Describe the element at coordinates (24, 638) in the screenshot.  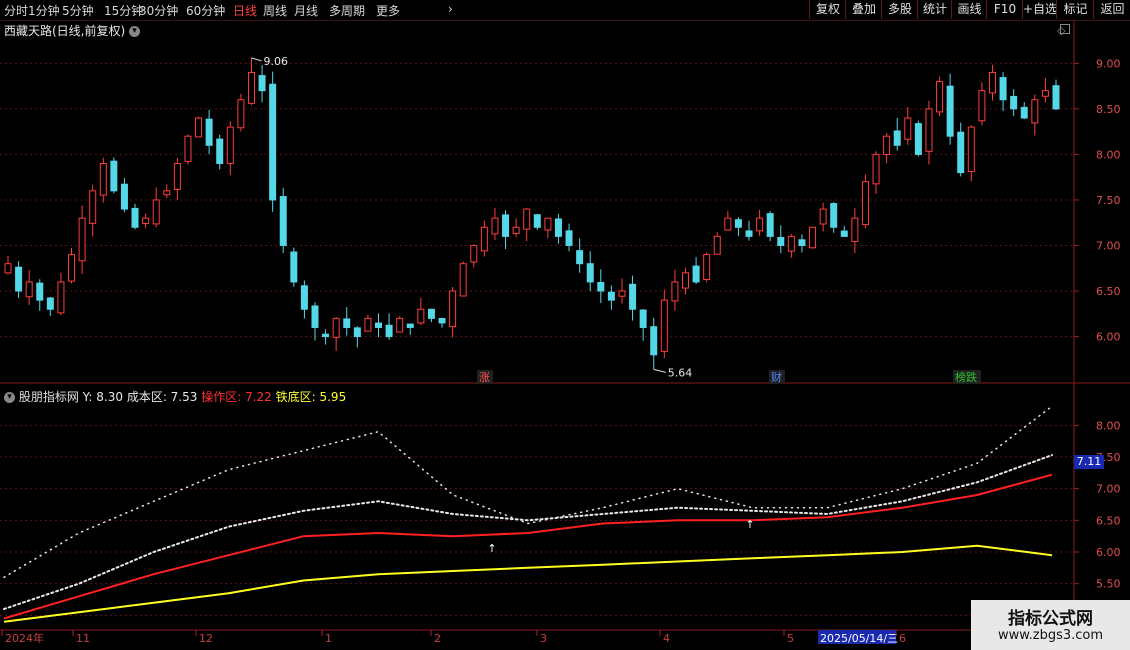
I see `x-tick-label: 2024年` at that location.